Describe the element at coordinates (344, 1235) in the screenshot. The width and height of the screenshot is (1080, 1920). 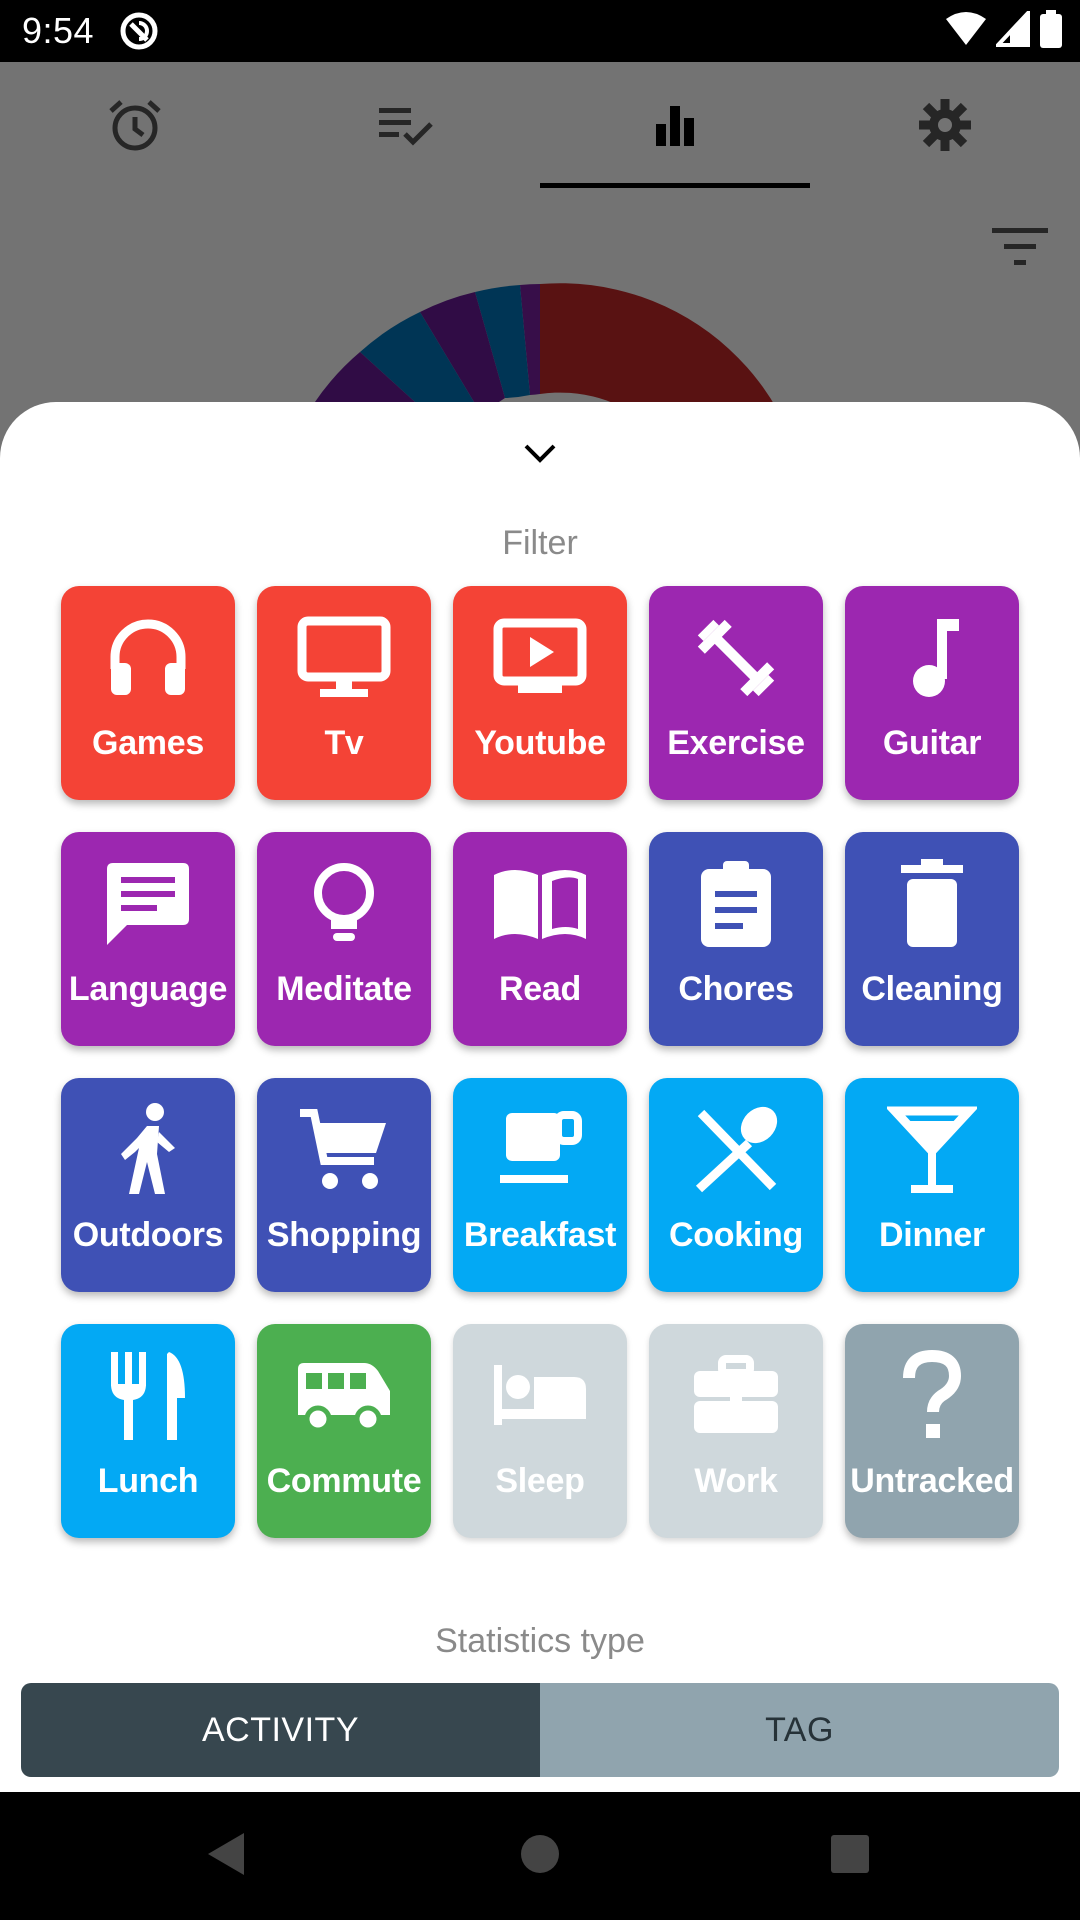
I see `activity-tile-label: Shopping` at that location.